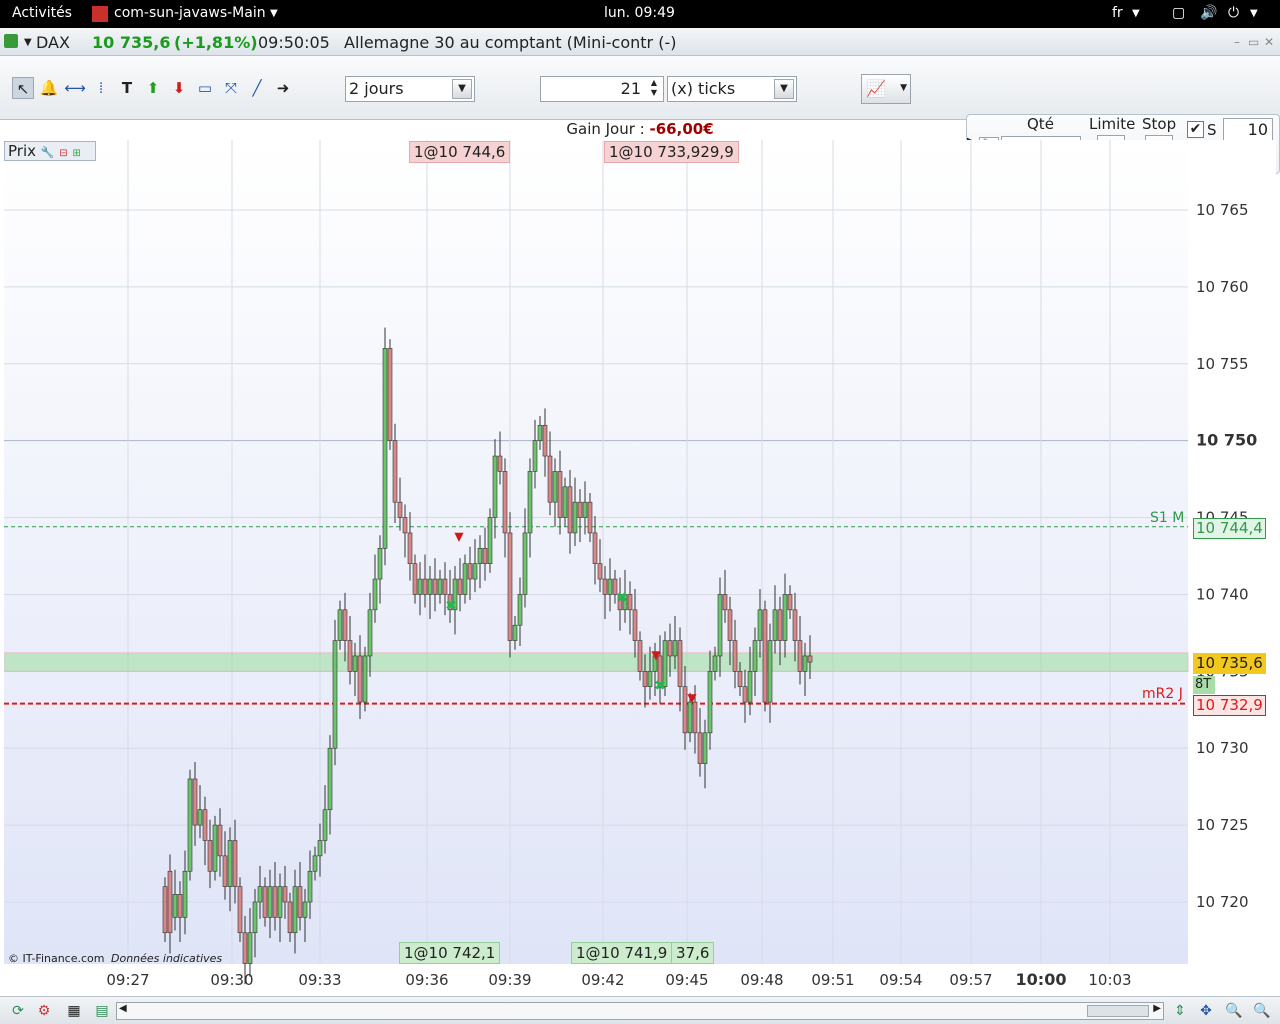 The width and height of the screenshot is (1280, 1024). I want to click on order-tag-buy: 1@10 742,1, so click(450, 953).